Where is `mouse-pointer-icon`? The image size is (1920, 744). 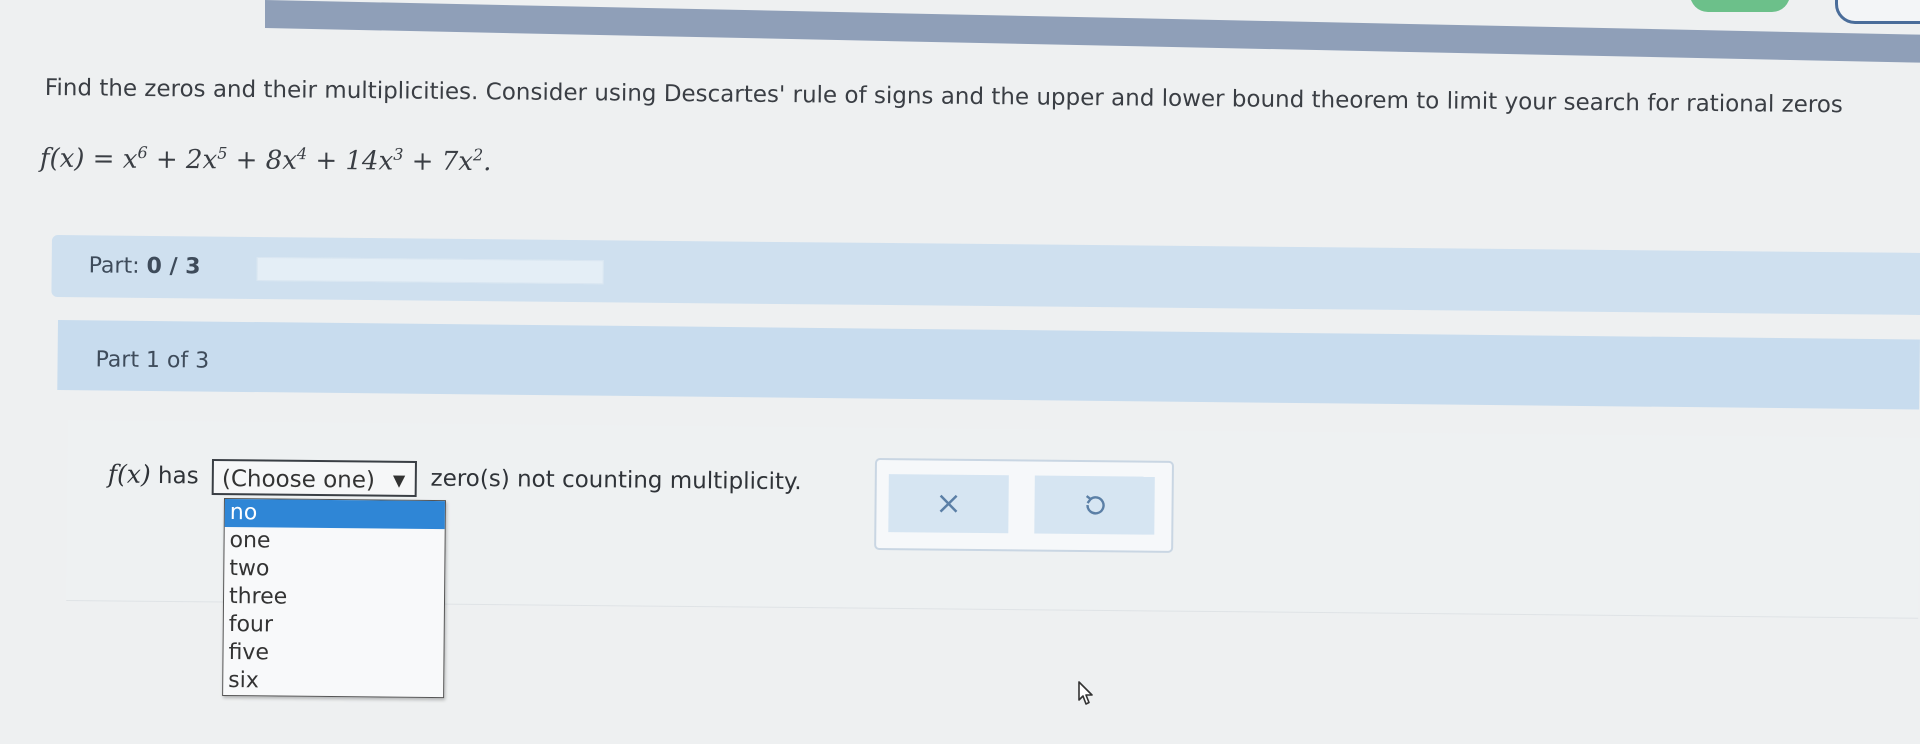
mouse-pointer-icon is located at coordinates (1085, 693).